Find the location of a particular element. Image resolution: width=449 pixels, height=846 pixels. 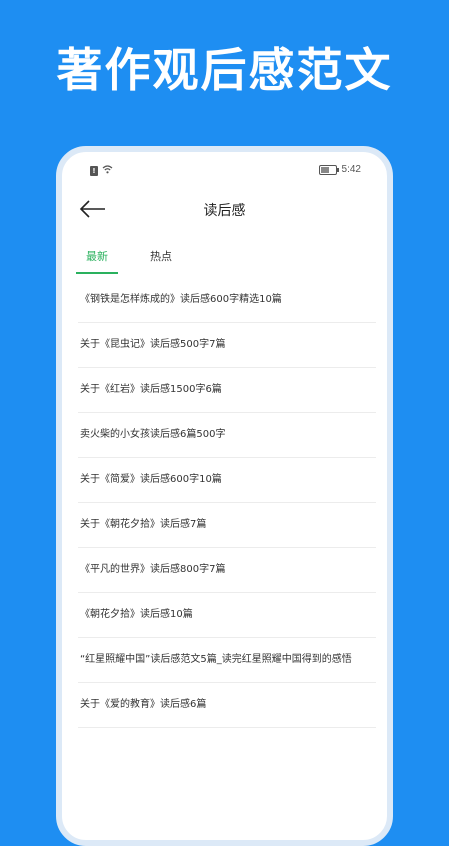

tab-bar: 最新 热点 is located at coordinates (224, 256).